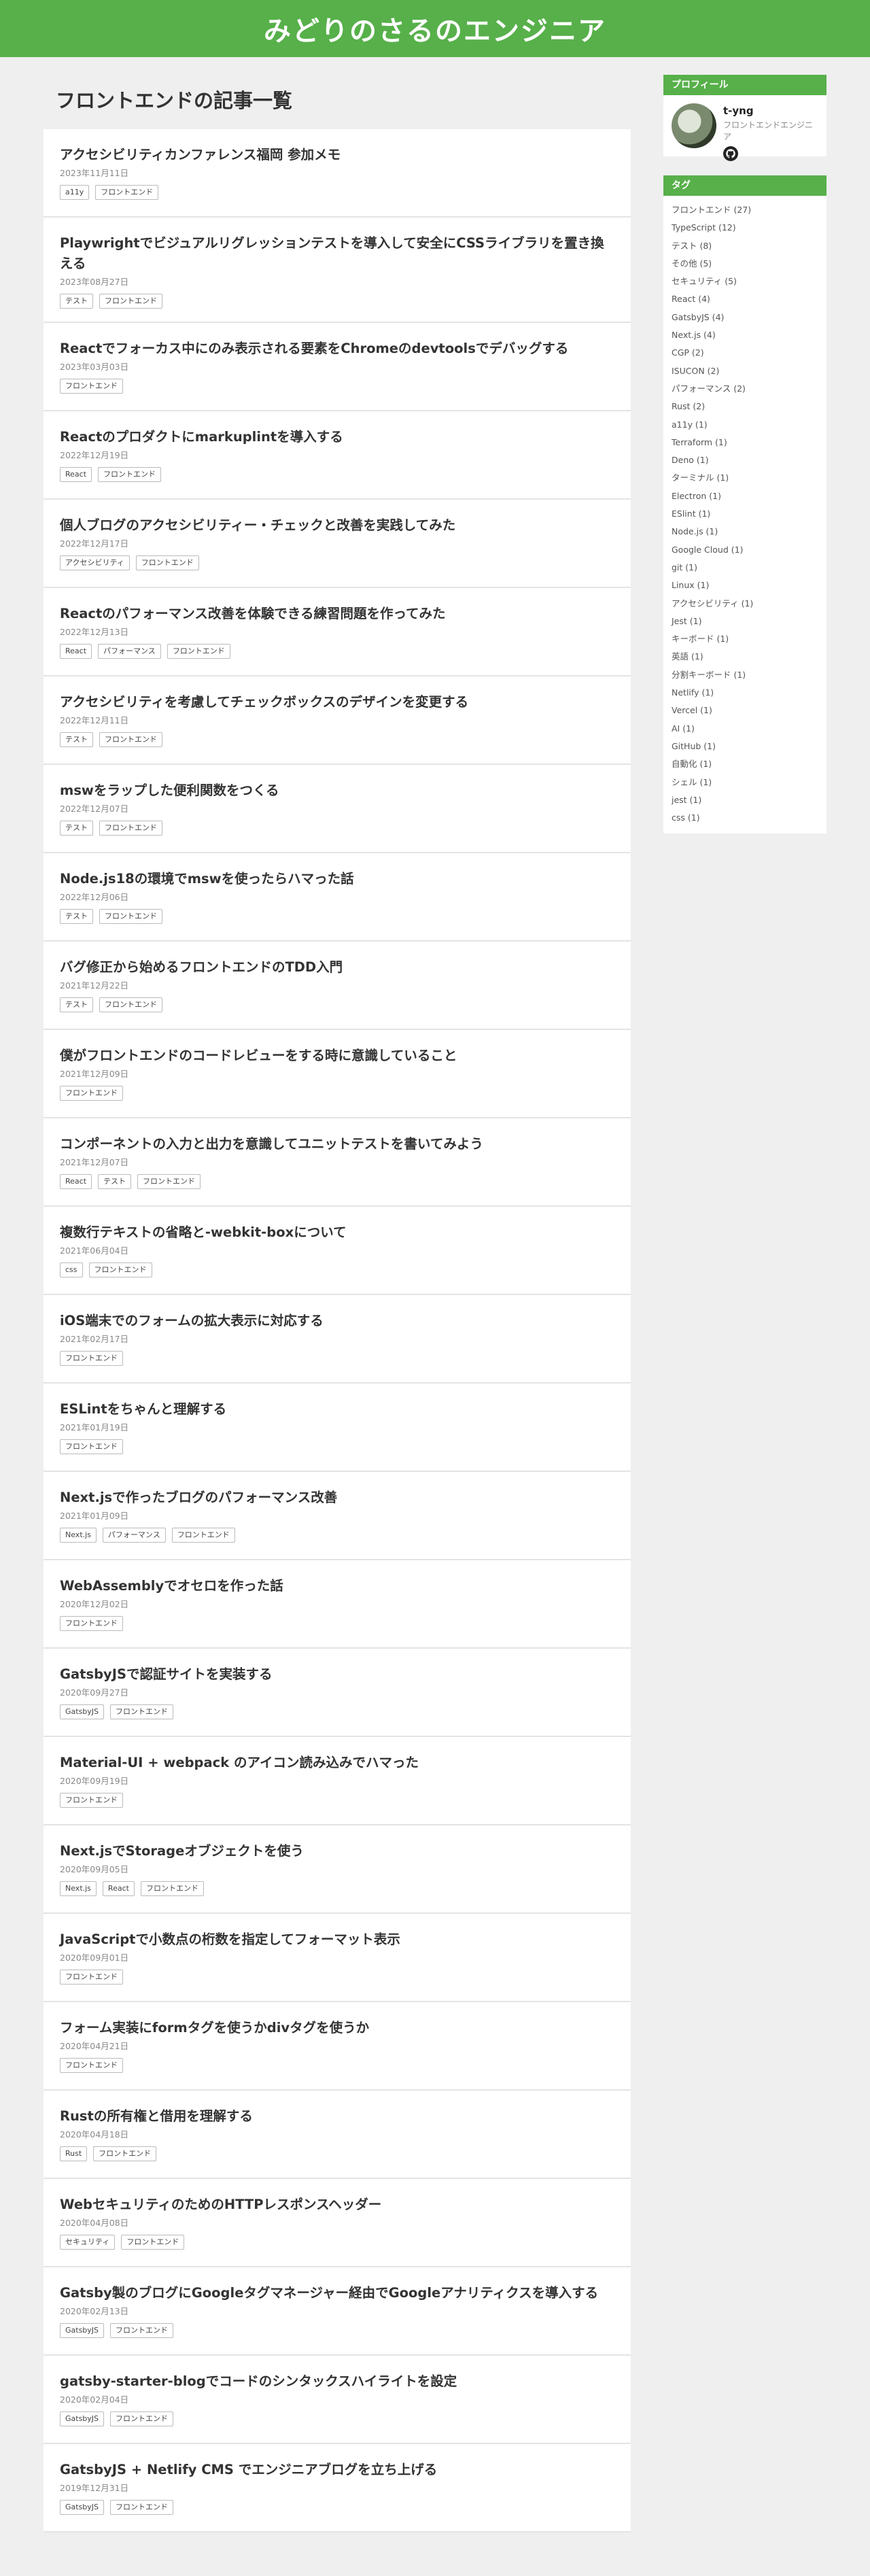  What do you see at coordinates (686, 817) in the screenshot?
I see `tag-link: css (1)` at bounding box center [686, 817].